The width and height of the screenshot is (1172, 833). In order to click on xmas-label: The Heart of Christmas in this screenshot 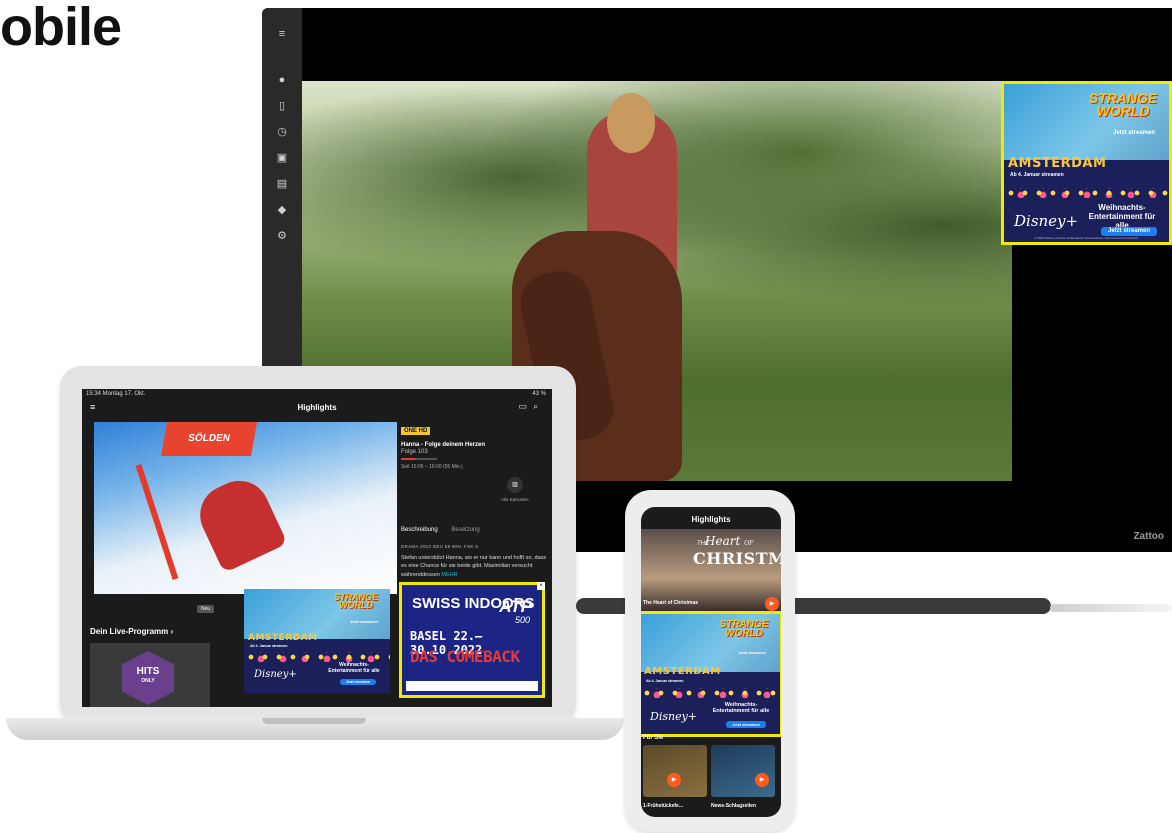, I will do `click(671, 603)`.